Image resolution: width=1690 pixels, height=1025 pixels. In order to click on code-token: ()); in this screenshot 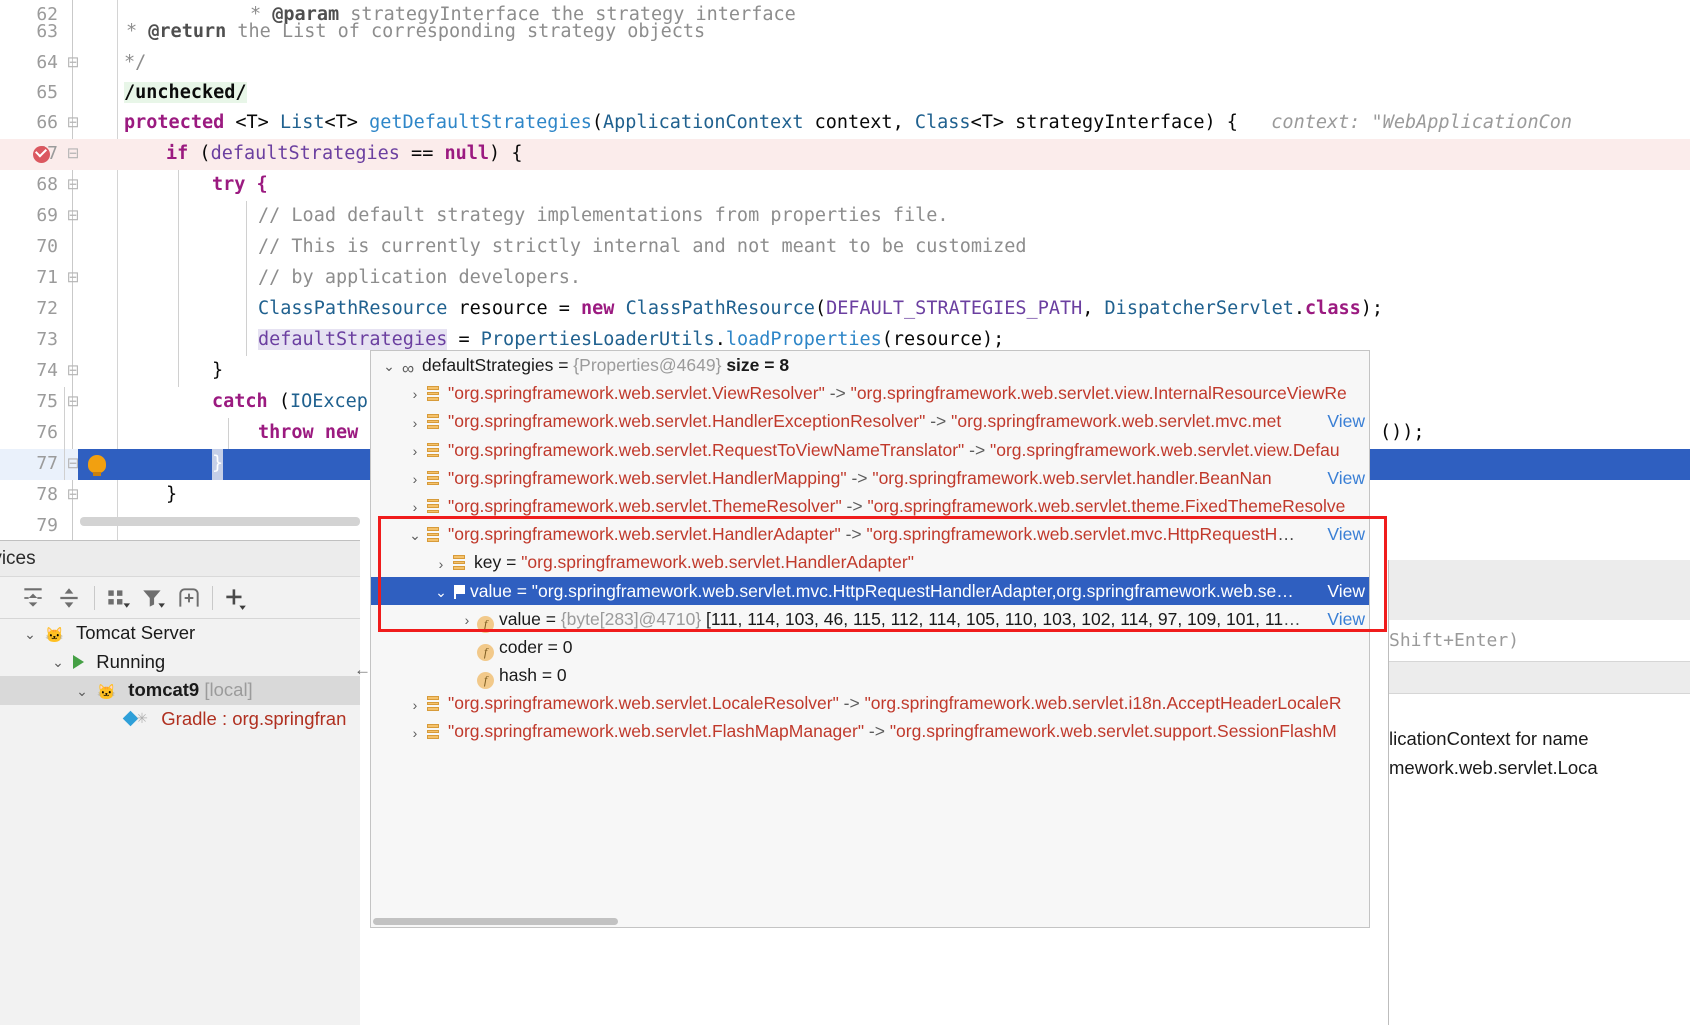, I will do `click(1402, 432)`.